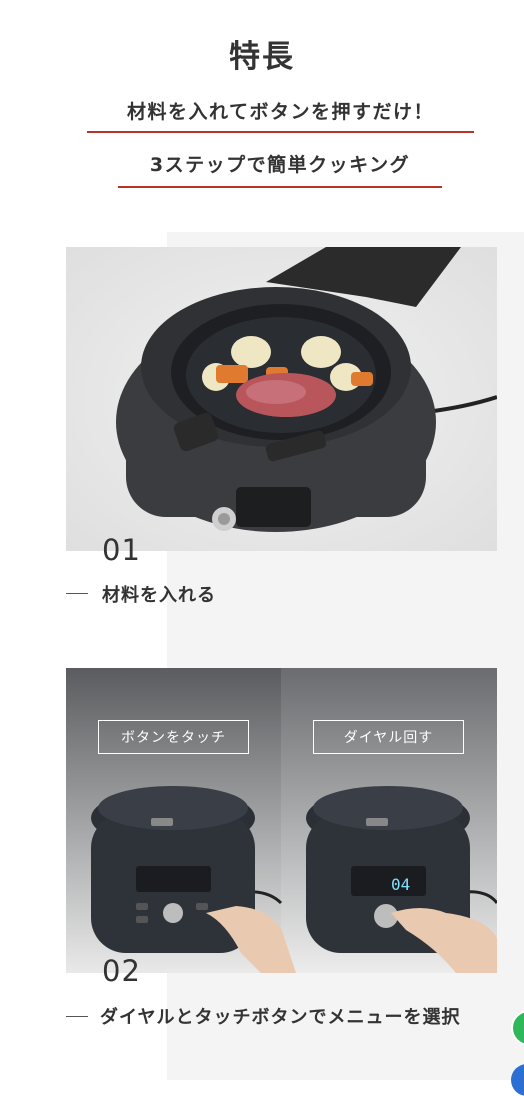  What do you see at coordinates (388, 737) in the screenshot?
I see `tag-turn-dial: ダイヤル回す` at bounding box center [388, 737].